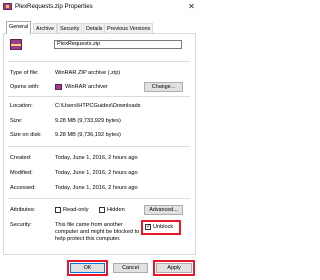  I want to click on accessed-label: Accessed:, so click(23, 188).